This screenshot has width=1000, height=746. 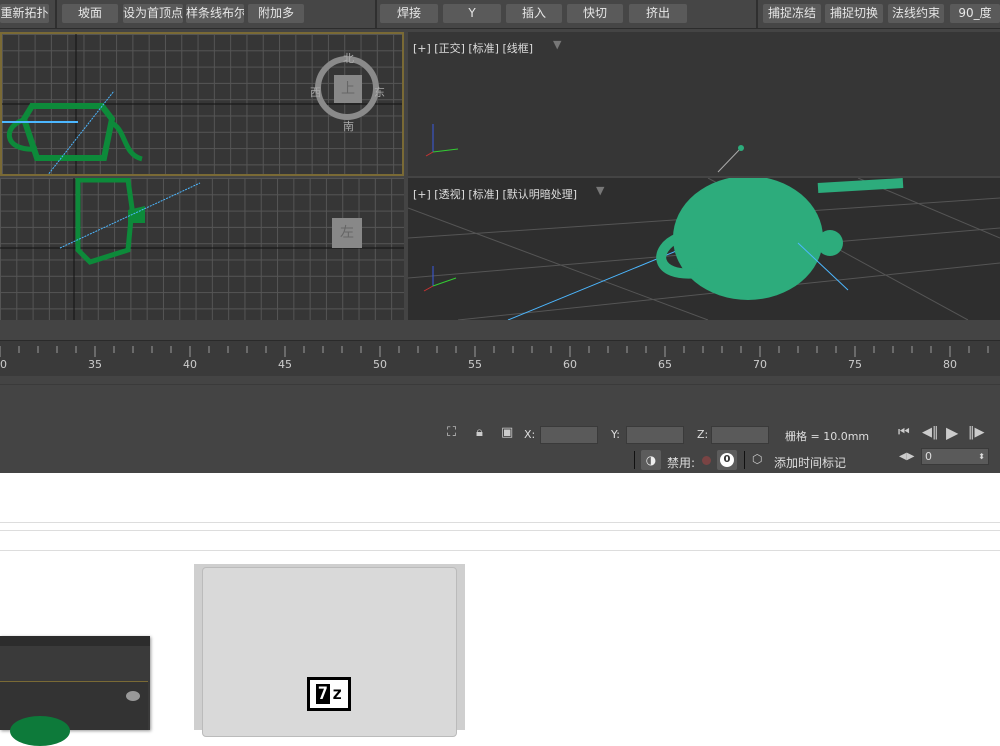 What do you see at coordinates (348, 58) in the screenshot?
I see `compass-north: 北` at bounding box center [348, 58].